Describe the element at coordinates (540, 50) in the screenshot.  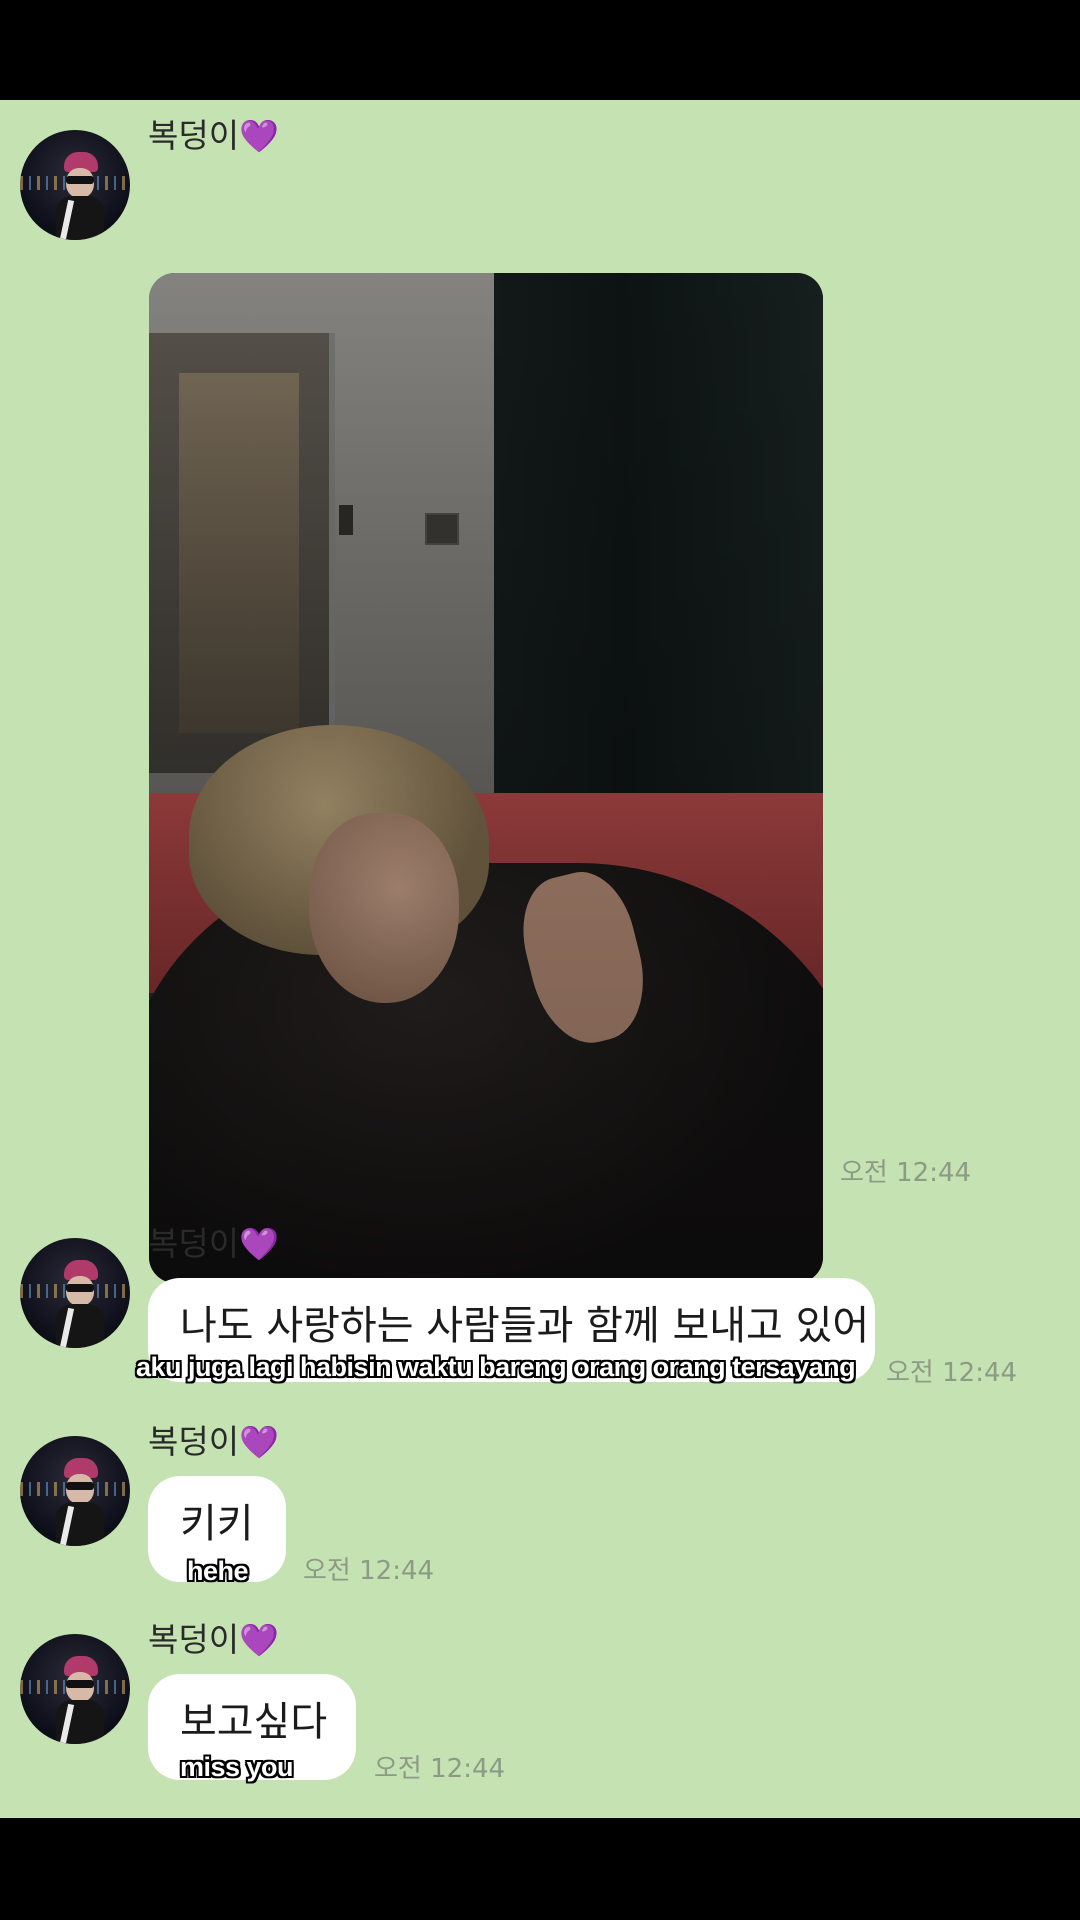
I see `top-letterbox` at that location.